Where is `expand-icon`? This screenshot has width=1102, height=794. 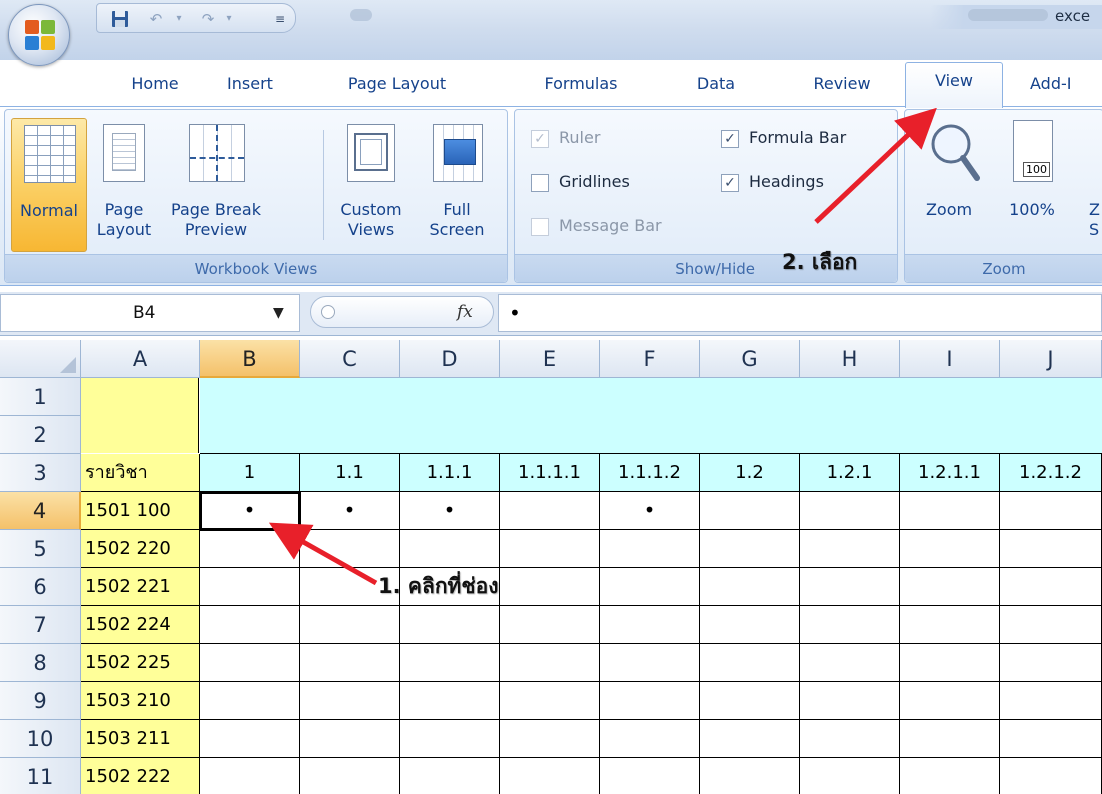 expand-icon is located at coordinates (328, 312).